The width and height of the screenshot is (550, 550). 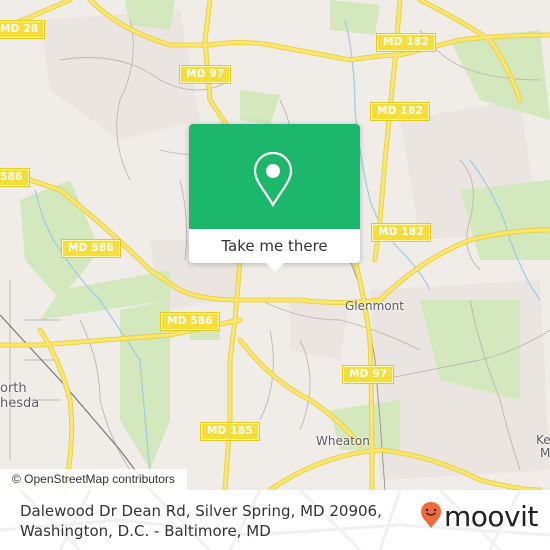 What do you see at coordinates (400, 111) in the screenshot?
I see `road-label-md182-b: MD 182` at bounding box center [400, 111].